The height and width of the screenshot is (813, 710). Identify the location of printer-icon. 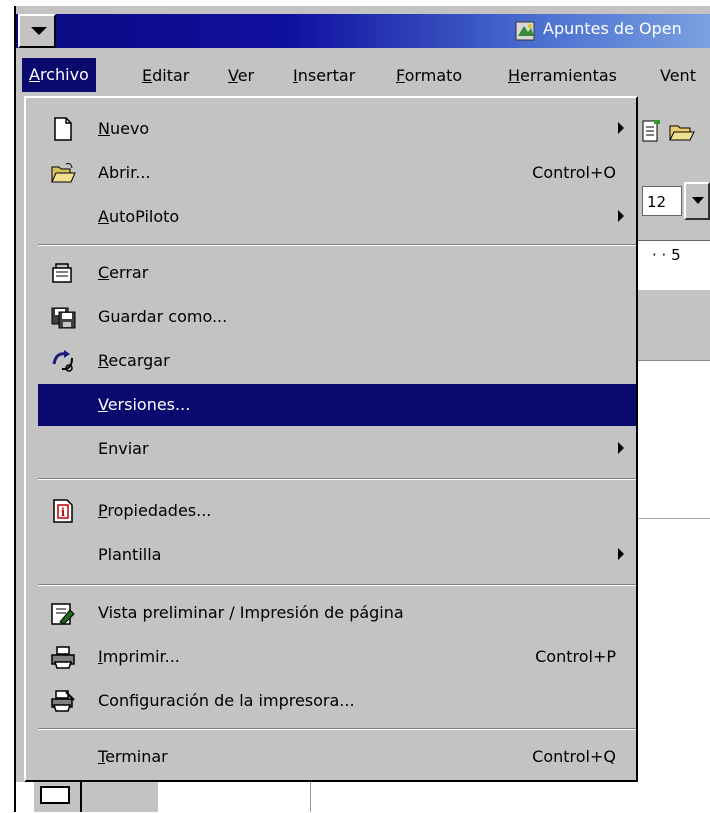
(63, 657).